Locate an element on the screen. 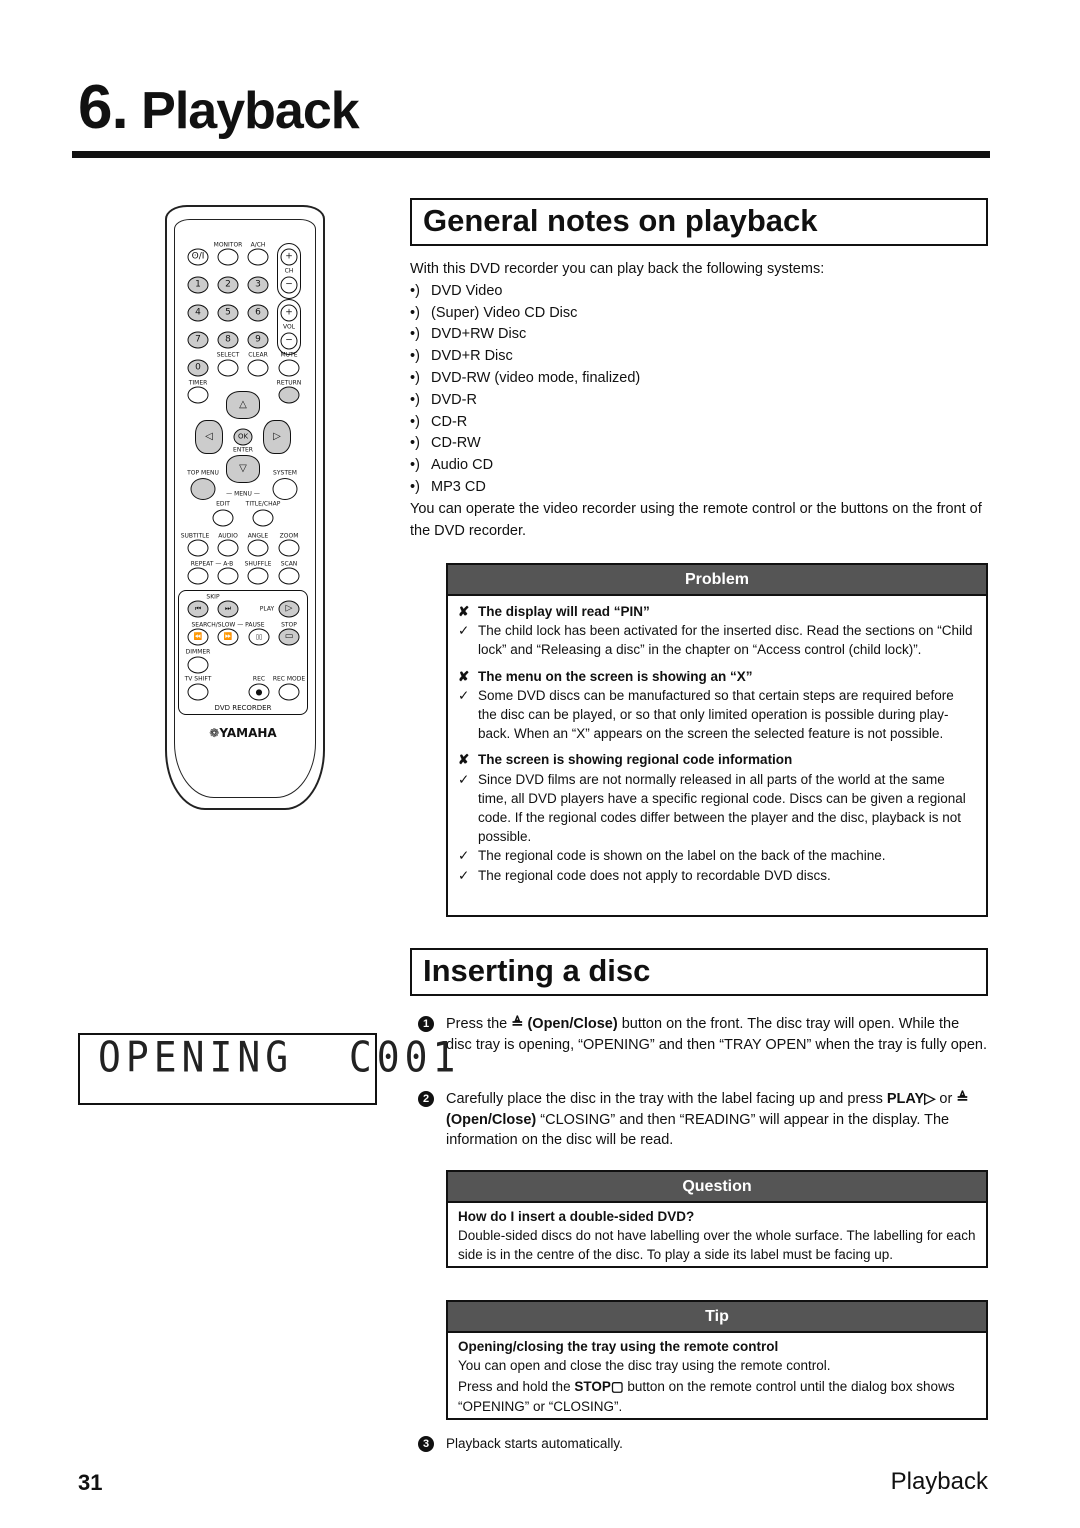 The image size is (1080, 1528). problem-question: ✘ The display will read “PIN” is located at coordinates (717, 611).